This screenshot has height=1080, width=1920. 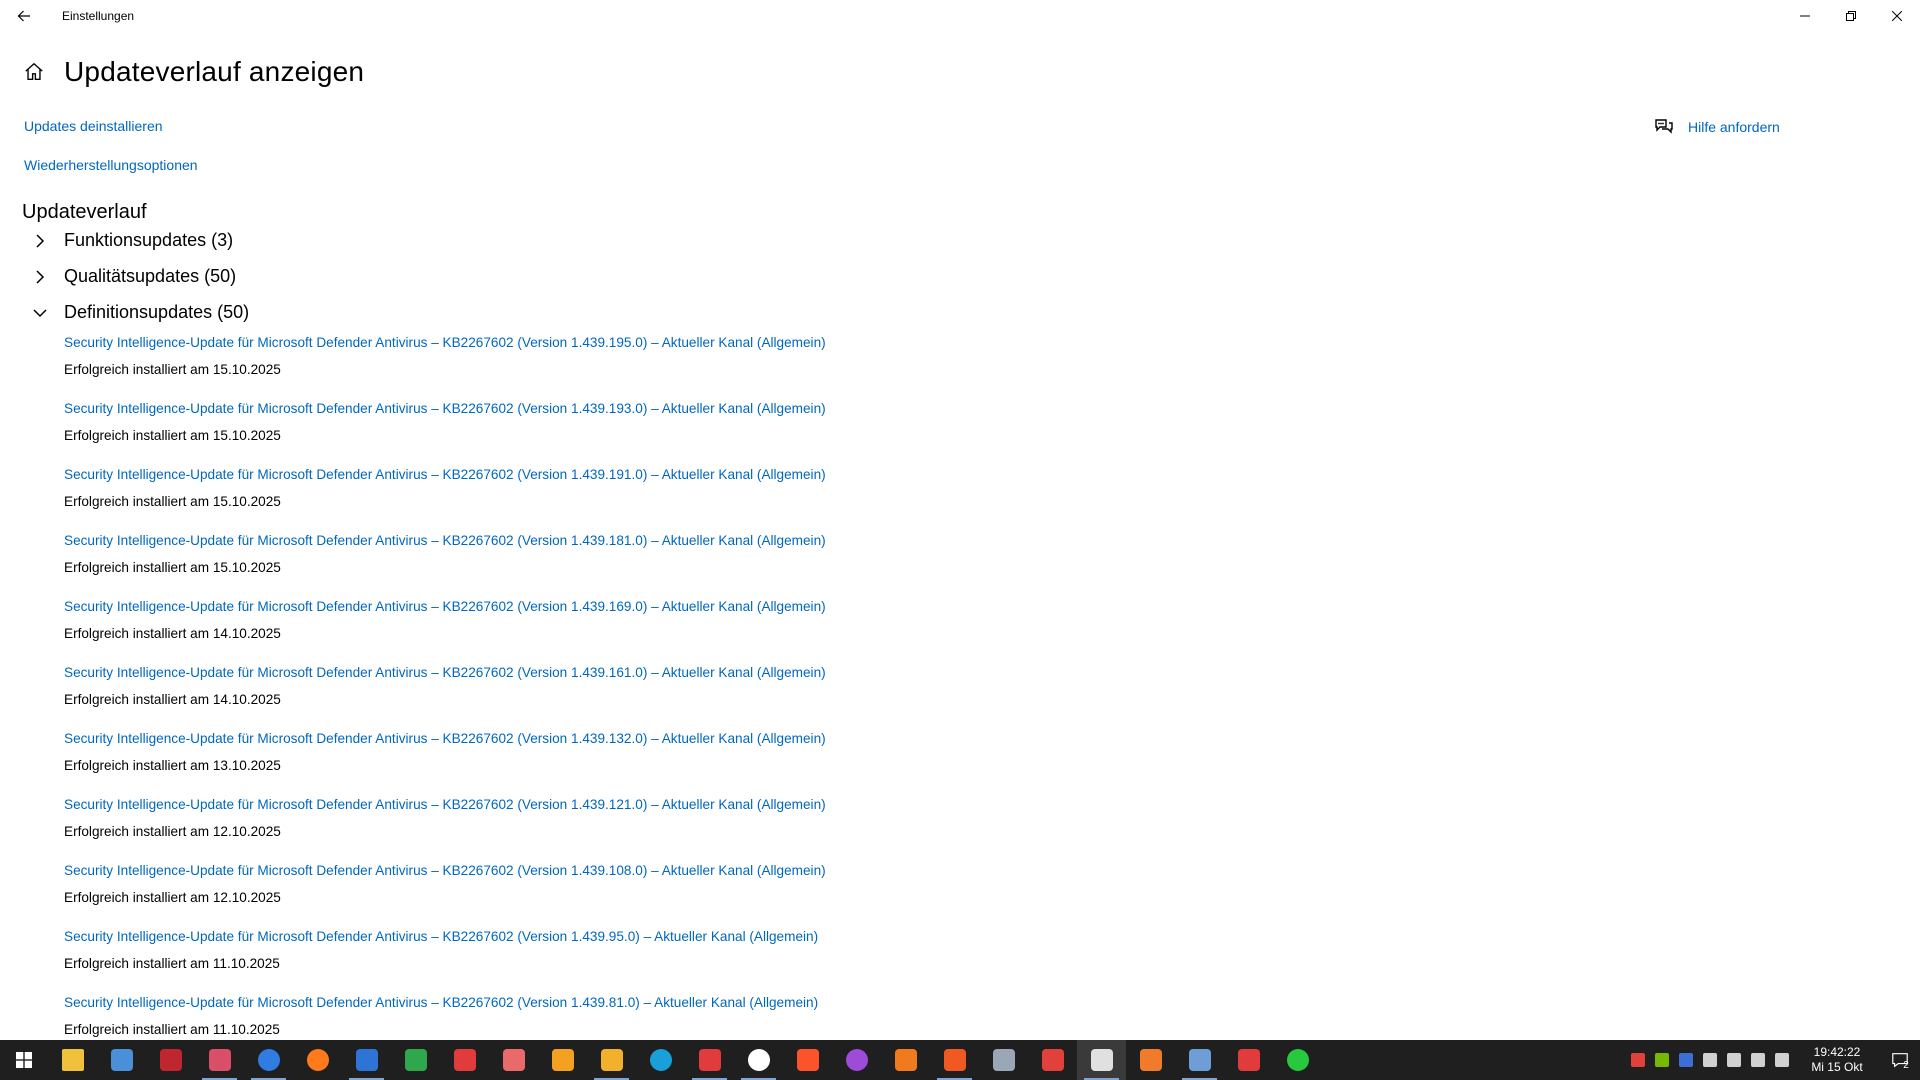 I want to click on group-label: Funktionsupdates (3), so click(x=149, y=240).